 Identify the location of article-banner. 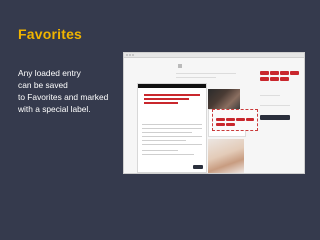
(172, 104).